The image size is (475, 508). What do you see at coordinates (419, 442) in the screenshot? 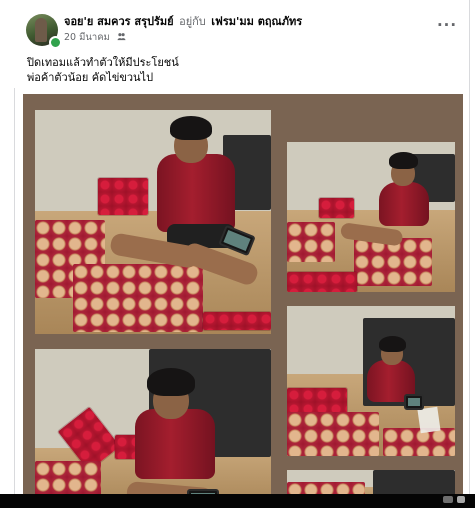
I see `egg-tray-right` at bounding box center [419, 442].